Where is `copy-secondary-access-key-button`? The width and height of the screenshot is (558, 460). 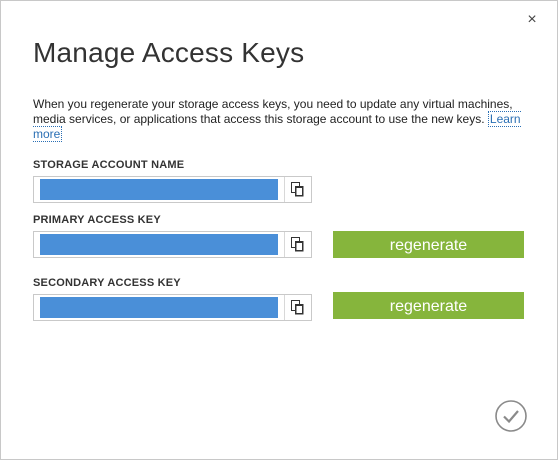 copy-secondary-access-key-button is located at coordinates (297, 307).